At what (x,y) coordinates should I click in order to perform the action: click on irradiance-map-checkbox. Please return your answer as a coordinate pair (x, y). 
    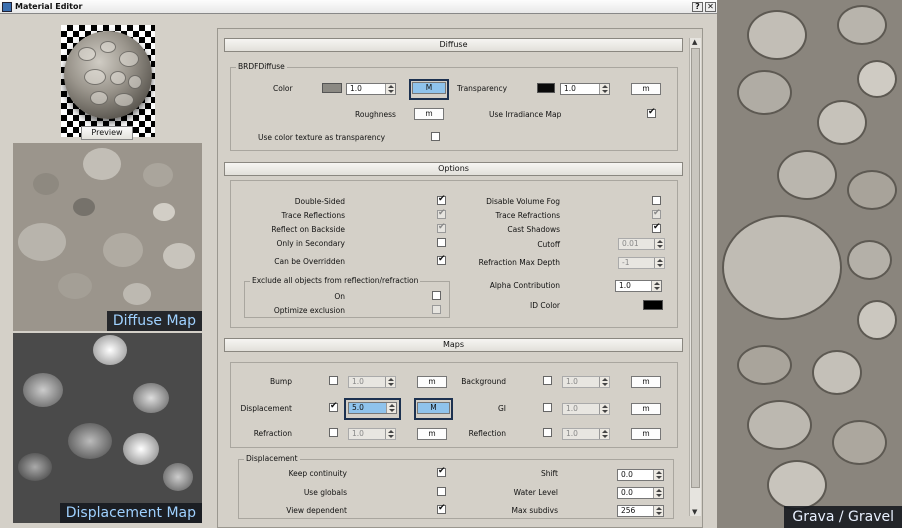
    Looking at the image, I should click on (651, 112).